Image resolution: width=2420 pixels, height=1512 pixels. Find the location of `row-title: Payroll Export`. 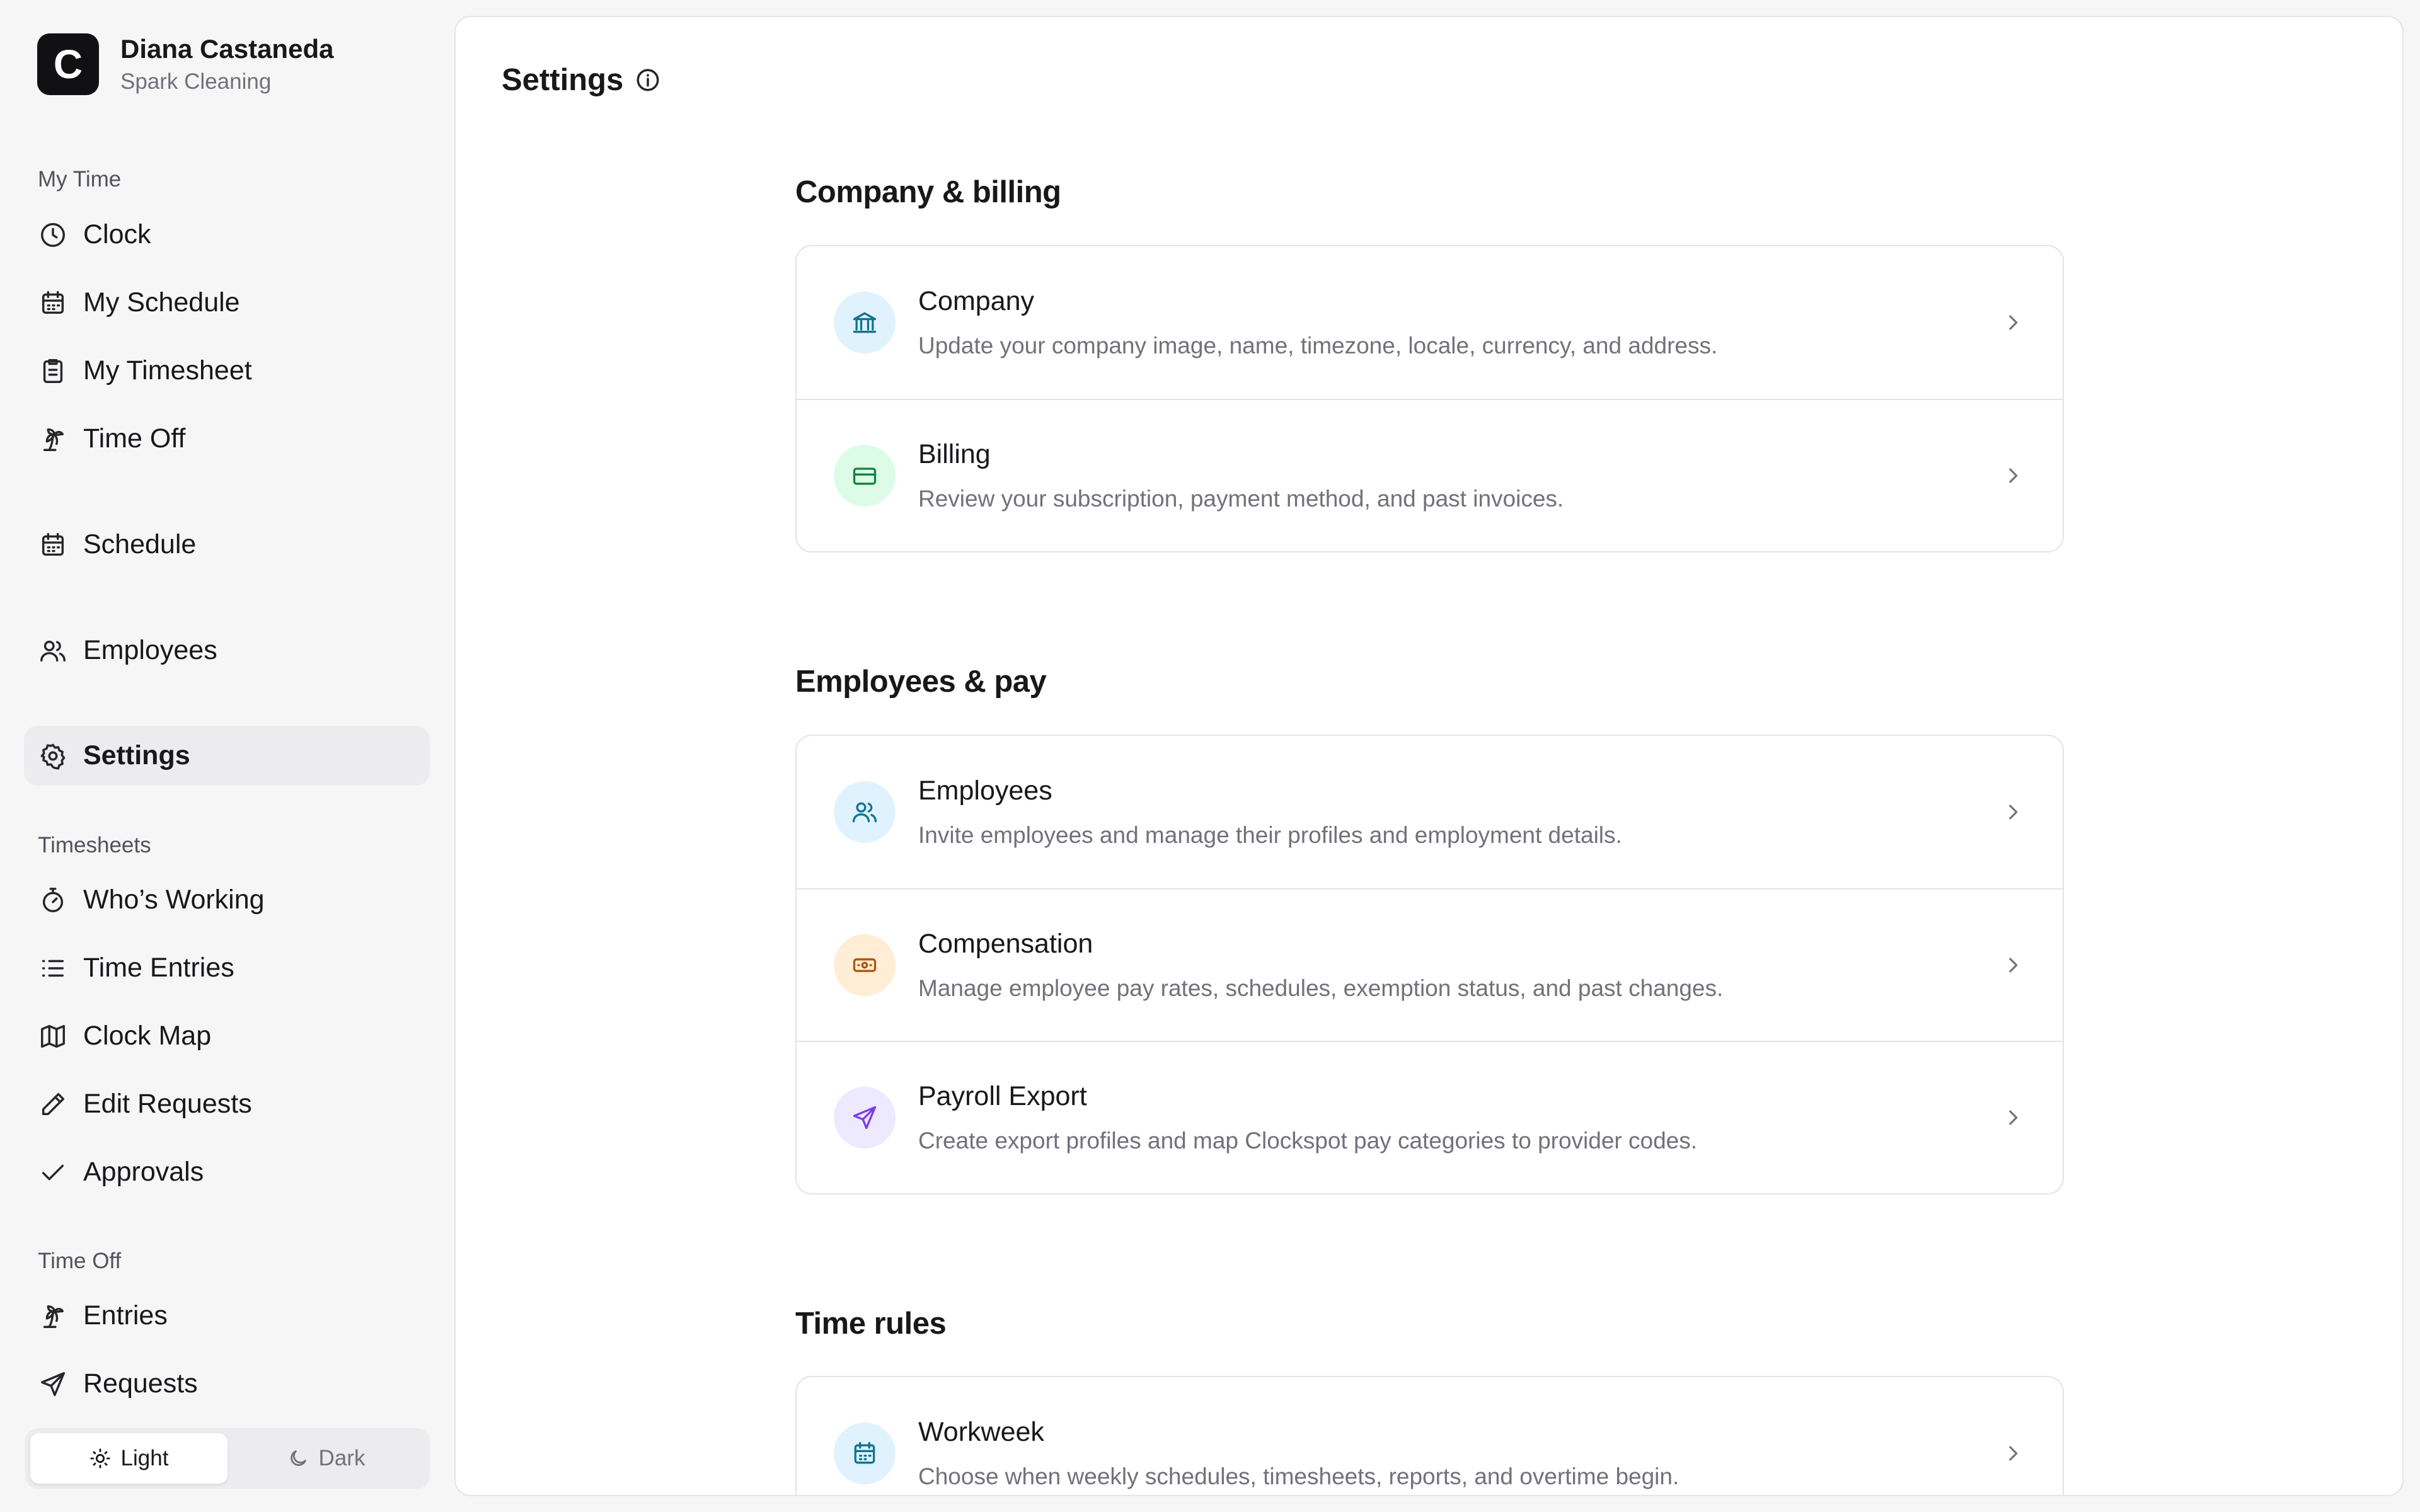

row-title: Payroll Export is located at coordinates (1003, 1096).